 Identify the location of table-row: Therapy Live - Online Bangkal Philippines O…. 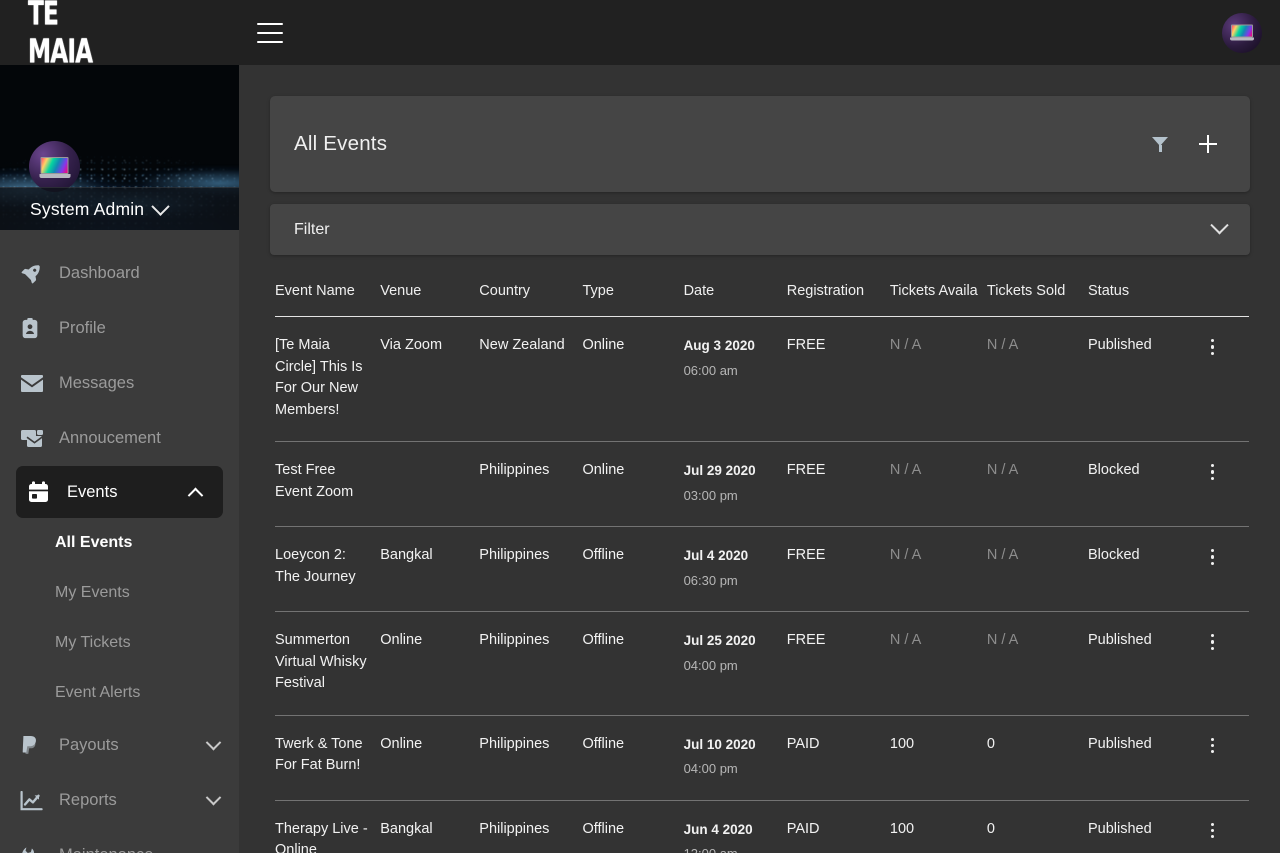
(762, 826).